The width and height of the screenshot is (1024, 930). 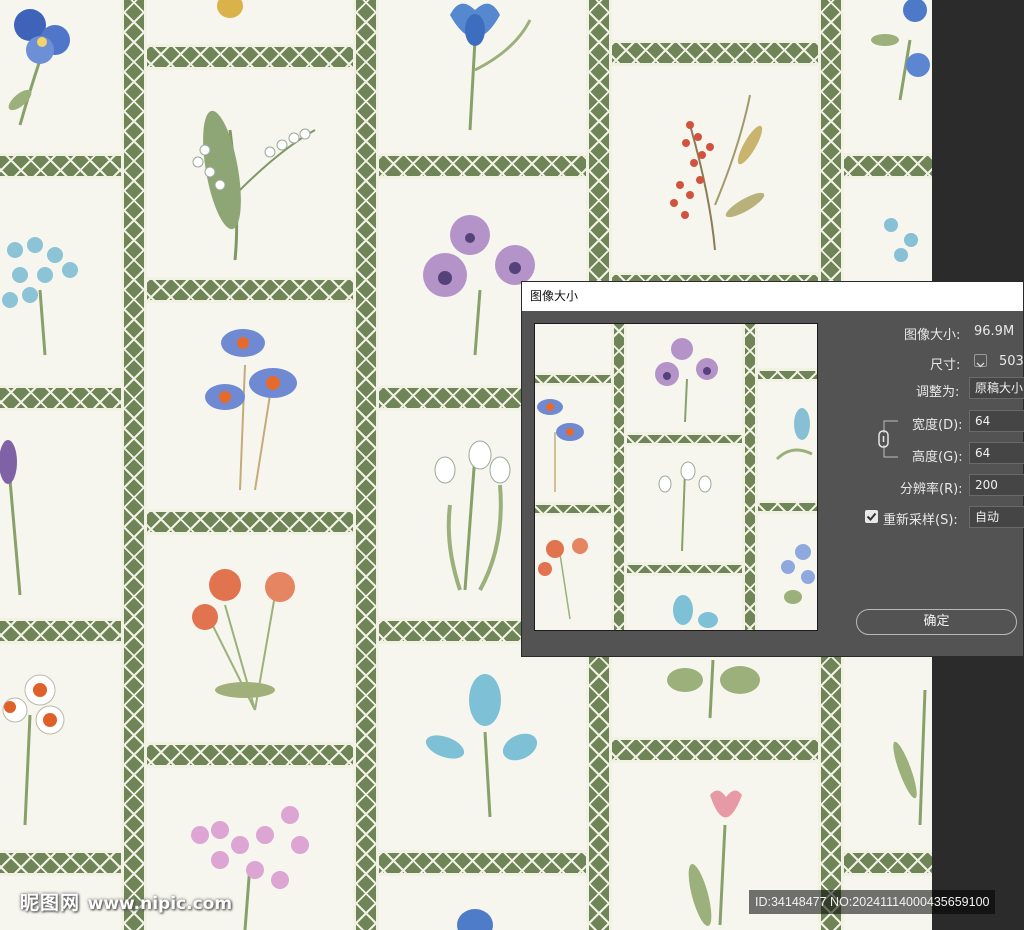 I want to click on fit-to-label: 调整为:, so click(x=938, y=392).